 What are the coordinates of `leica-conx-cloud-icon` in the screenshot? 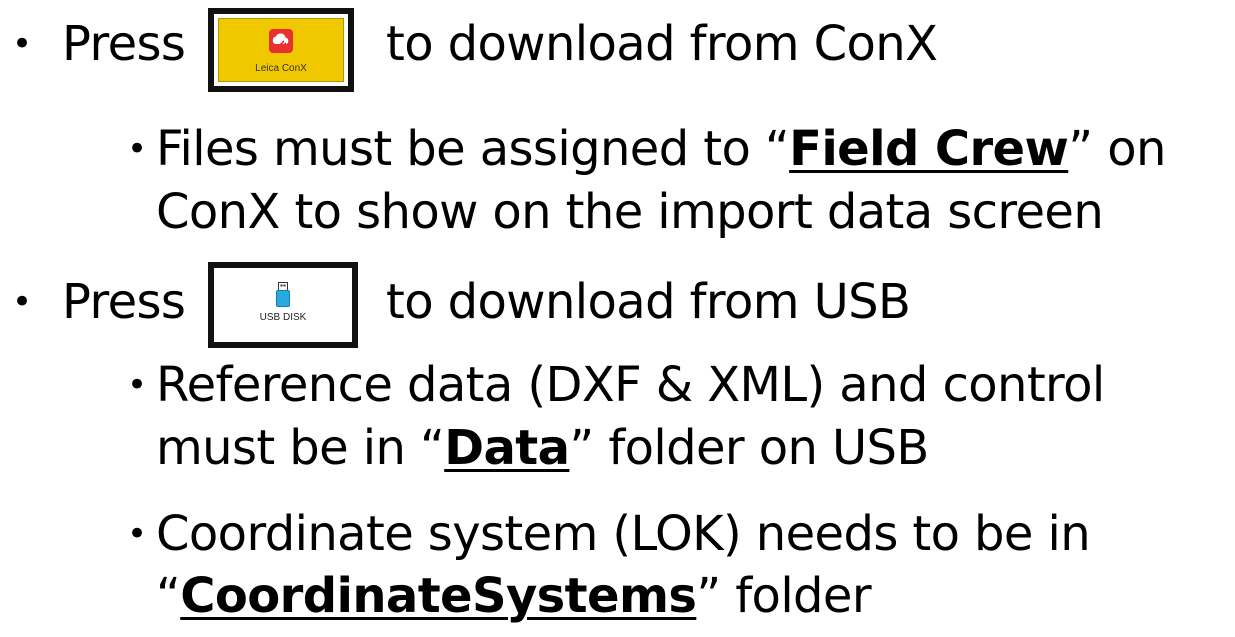 It's located at (281, 41).